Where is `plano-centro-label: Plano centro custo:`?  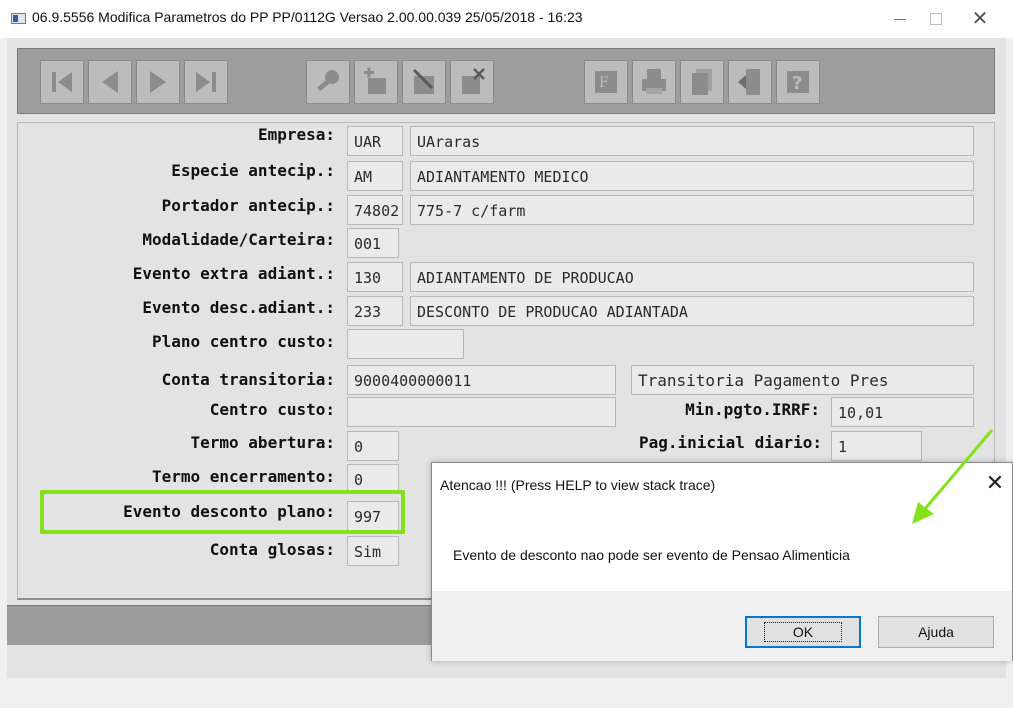
plano-centro-label: Plano centro custo: is located at coordinates (243, 341).